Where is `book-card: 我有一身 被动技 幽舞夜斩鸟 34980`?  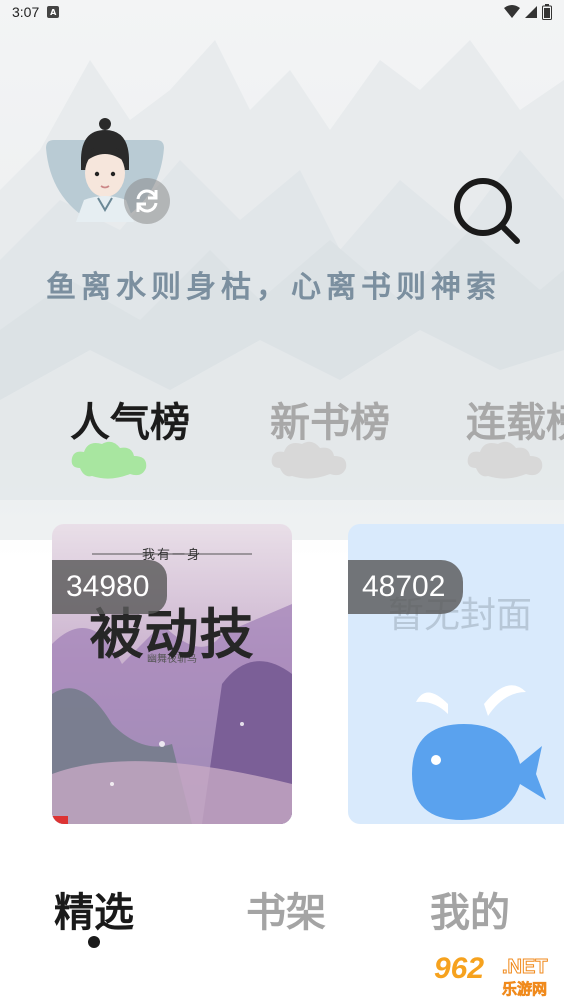 book-card: 我有一身 被动技 幽舞夜斩鸟 34980 is located at coordinates (172, 674).